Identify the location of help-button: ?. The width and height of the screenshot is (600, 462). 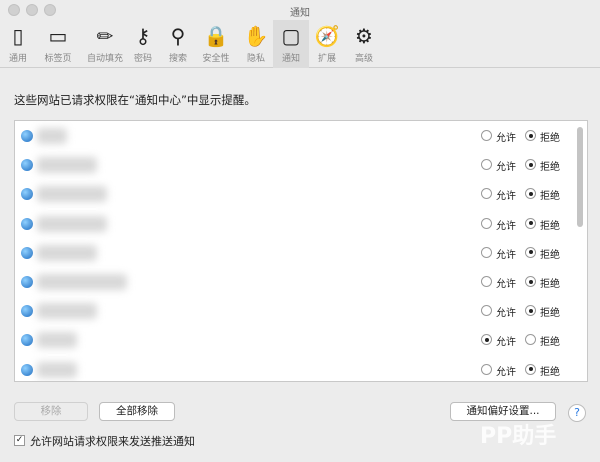
(577, 413).